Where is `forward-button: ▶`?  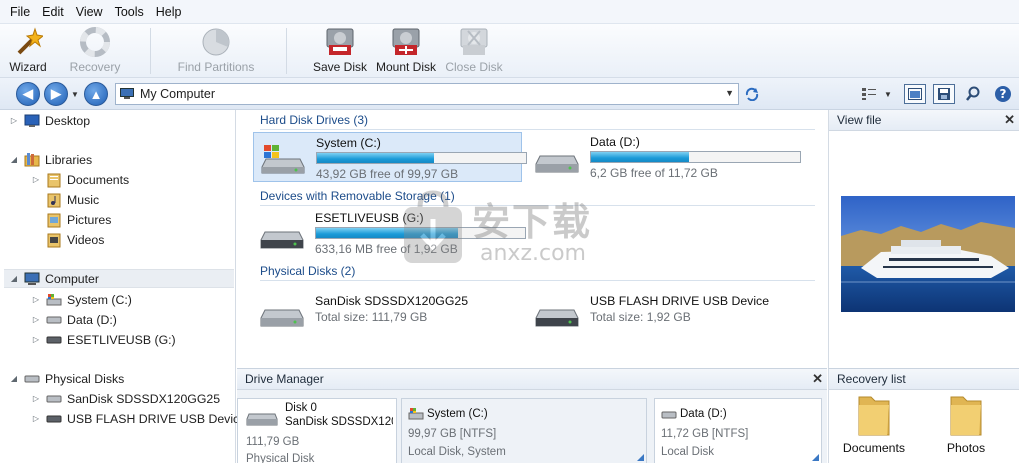
forward-button: ▶ is located at coordinates (56, 94).